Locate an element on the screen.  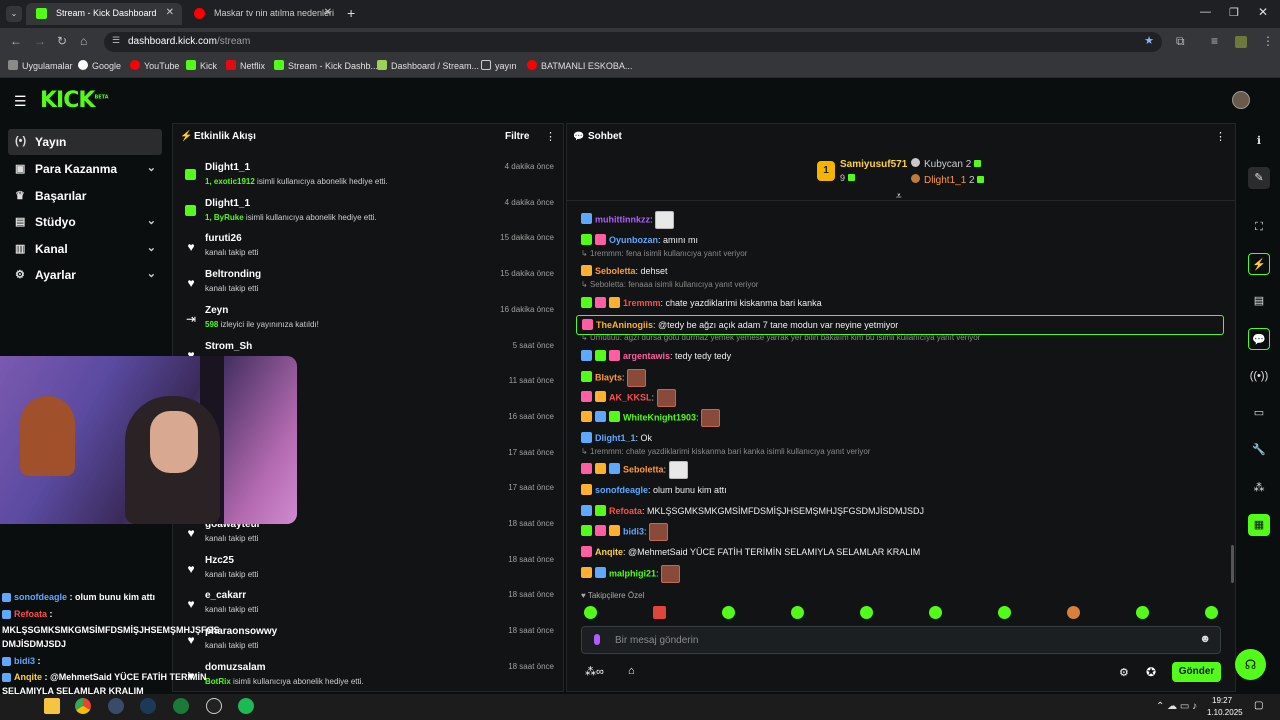
sidebar-item-yayin: (•) Yayın is located at coordinates (85, 142).